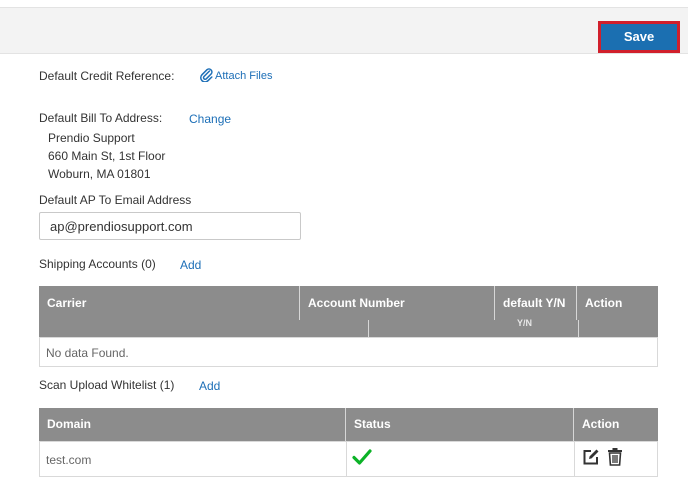 The height and width of the screenshot is (488, 688). I want to click on empty-state-text: No data Found., so click(87, 353).